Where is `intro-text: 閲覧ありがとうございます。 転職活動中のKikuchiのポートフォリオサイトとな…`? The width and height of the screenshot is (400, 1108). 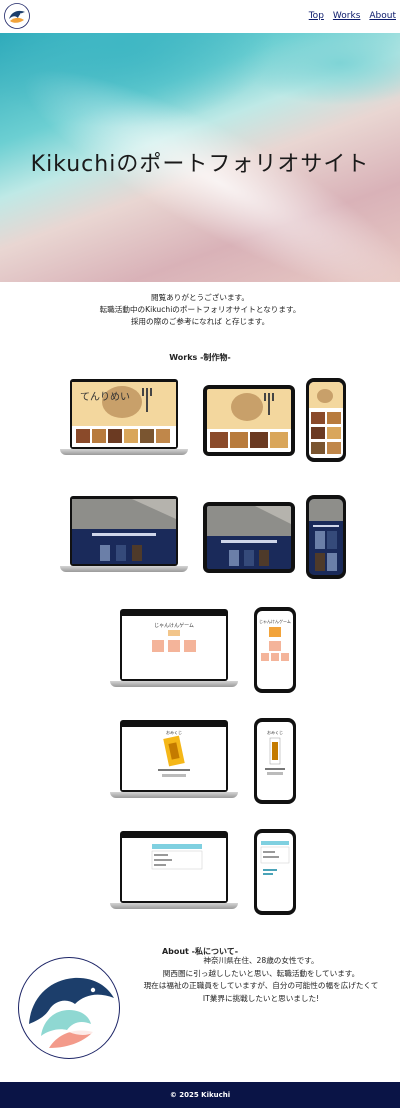
intro-text: 閲覧ありがとうございます。 転職活動中のKikuchiのポートフォリオサイトとな… is located at coordinates (200, 310).